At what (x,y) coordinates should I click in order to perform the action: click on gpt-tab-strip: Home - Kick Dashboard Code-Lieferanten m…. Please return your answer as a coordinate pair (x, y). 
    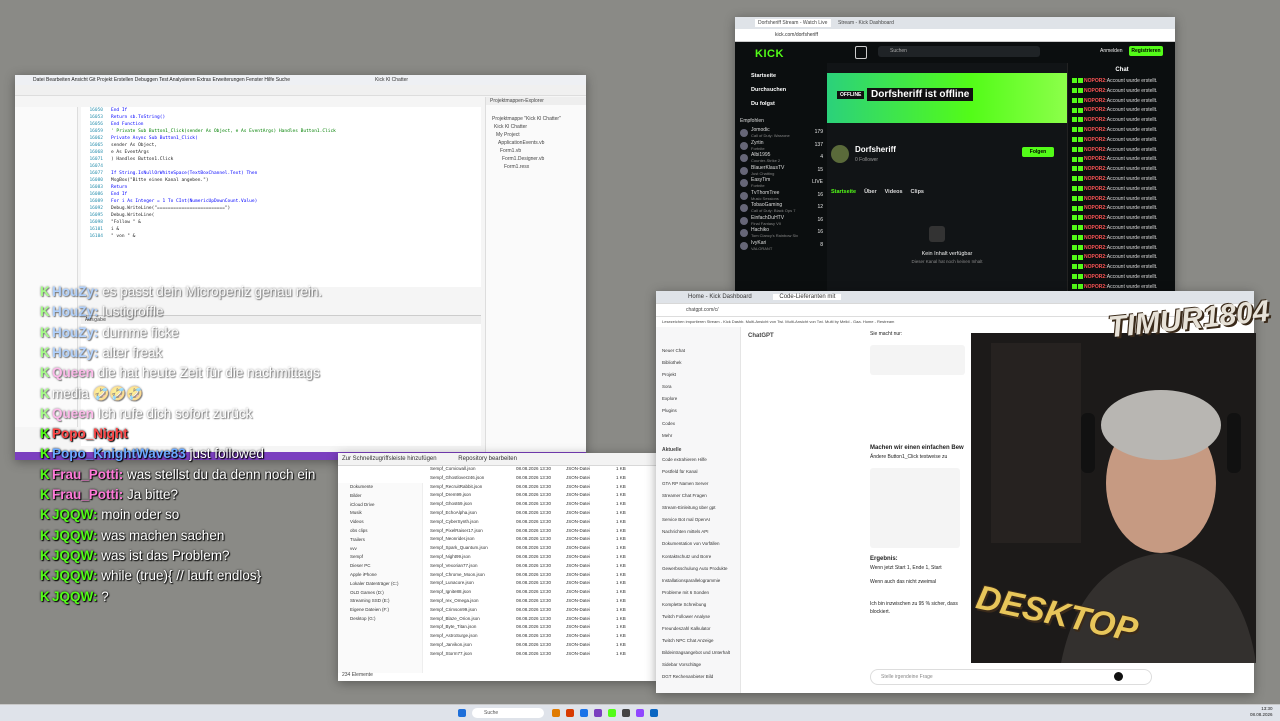
    Looking at the image, I should click on (955, 297).